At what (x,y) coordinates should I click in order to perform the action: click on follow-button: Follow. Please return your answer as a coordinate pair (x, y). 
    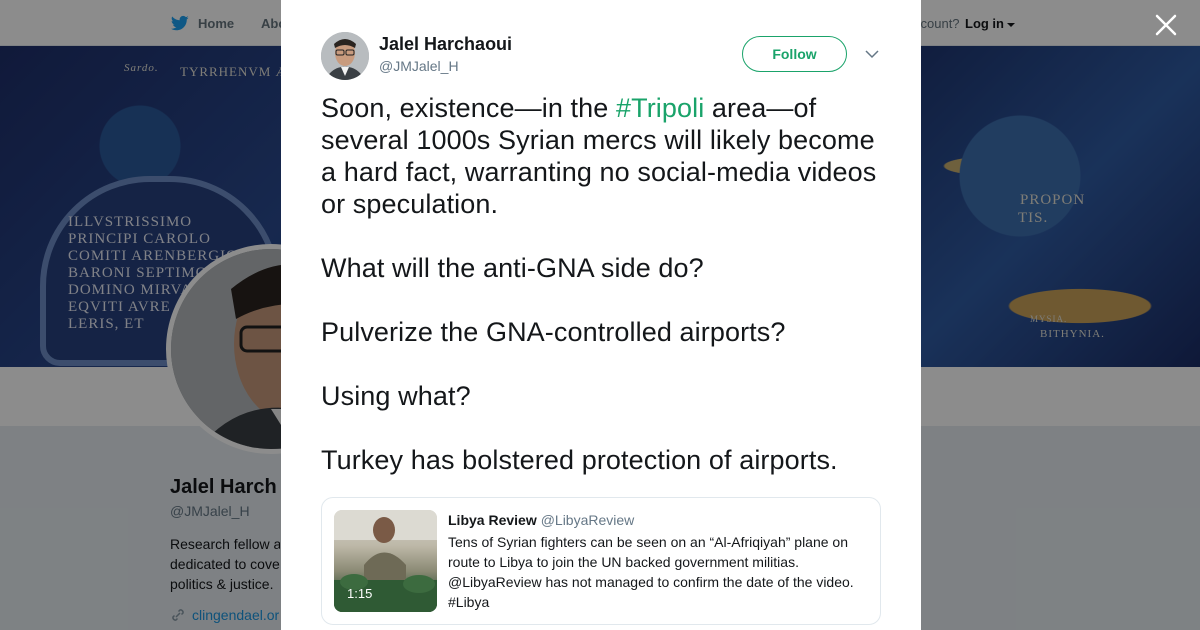
    Looking at the image, I should click on (794, 54).